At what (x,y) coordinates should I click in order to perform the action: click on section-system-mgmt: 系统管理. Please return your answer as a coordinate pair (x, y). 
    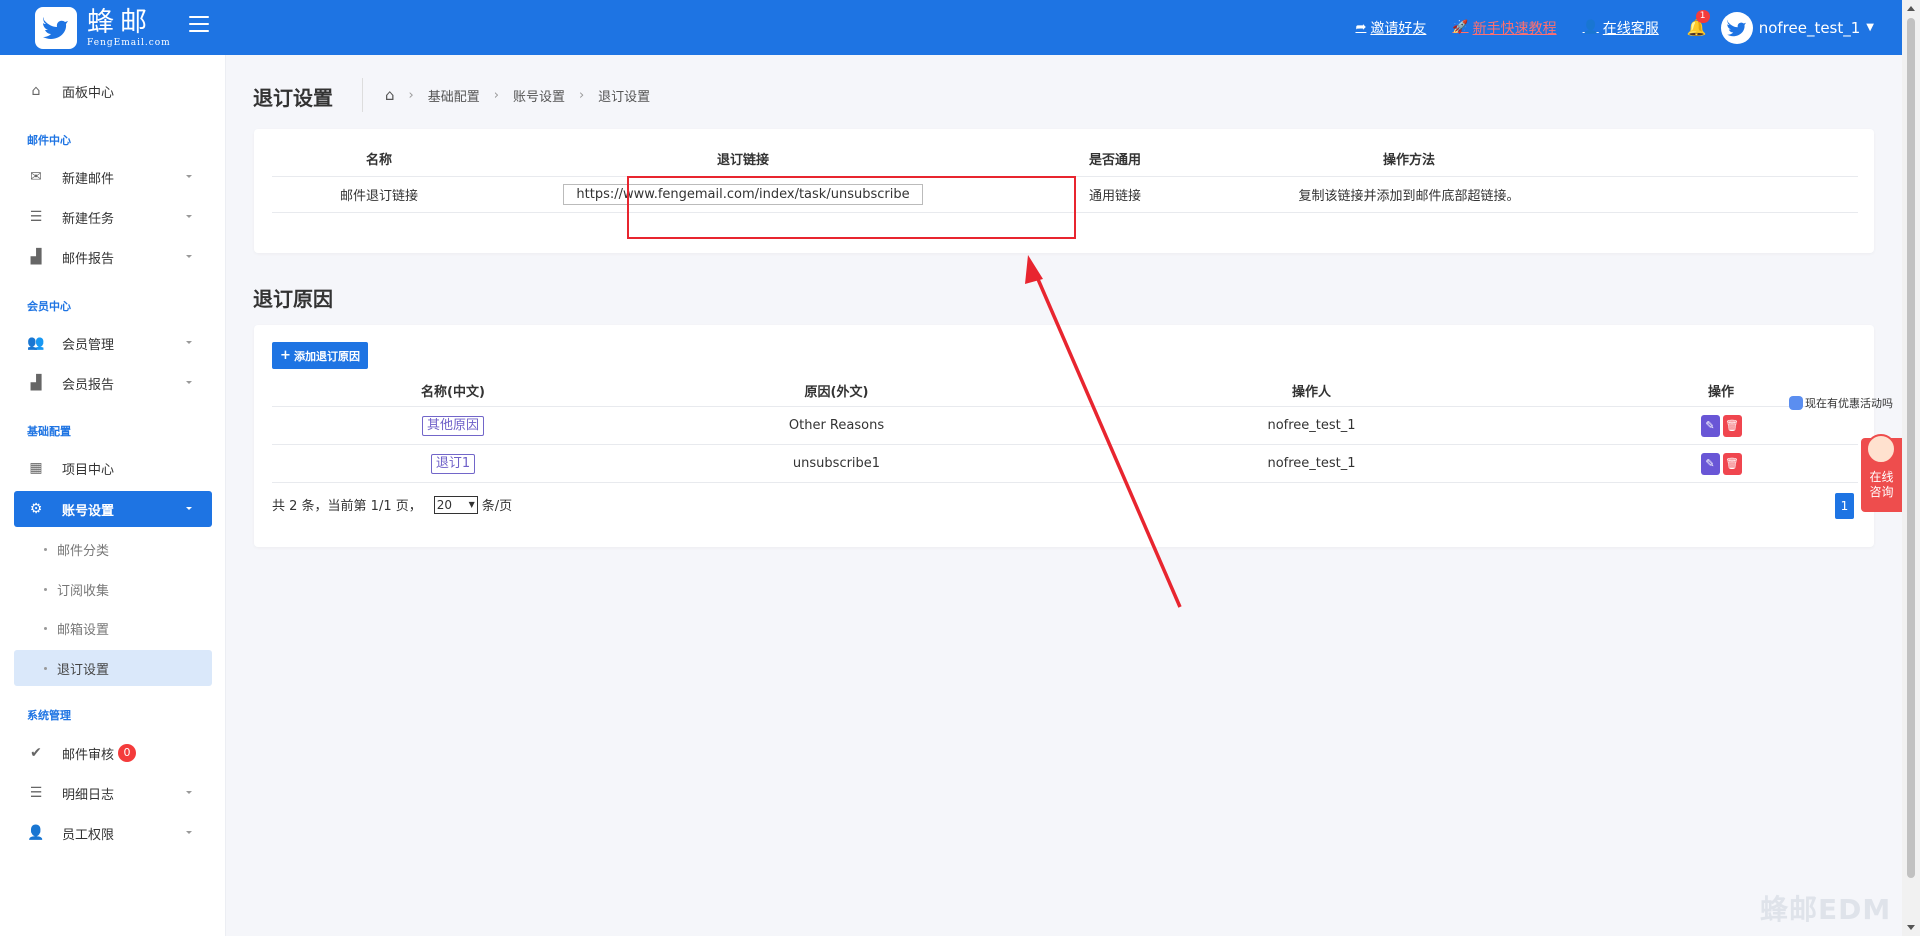
    Looking at the image, I should click on (49, 715).